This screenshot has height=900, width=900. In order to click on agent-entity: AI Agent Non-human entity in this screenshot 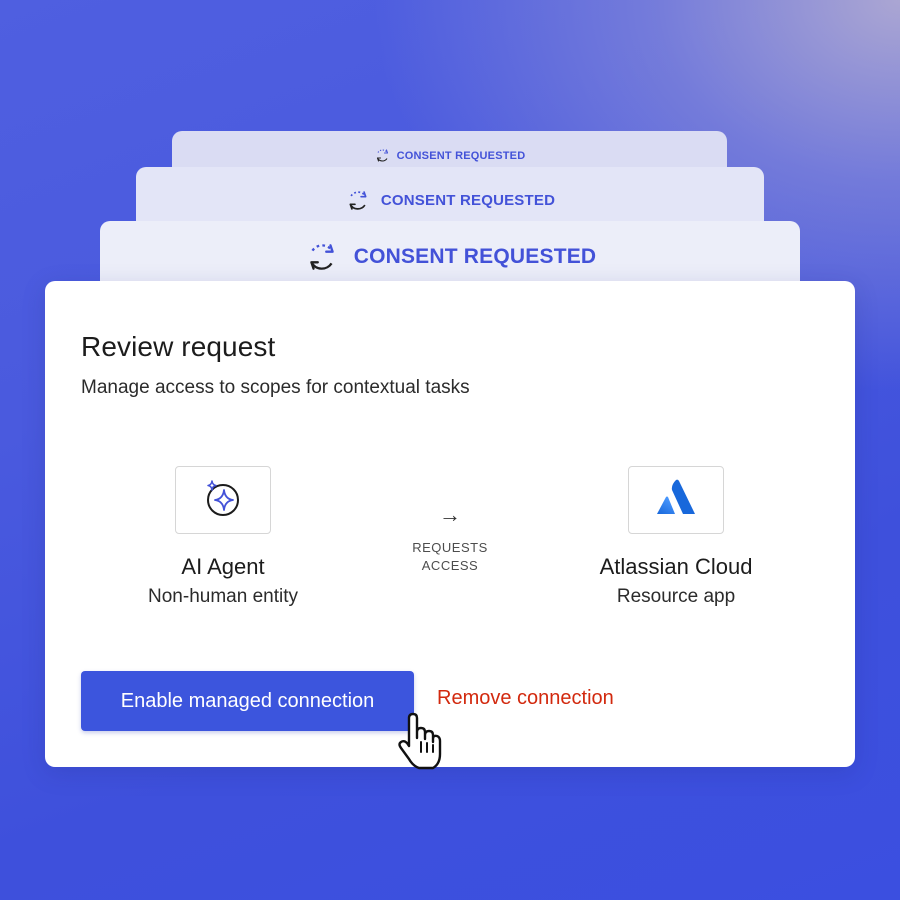, I will do `click(223, 537)`.